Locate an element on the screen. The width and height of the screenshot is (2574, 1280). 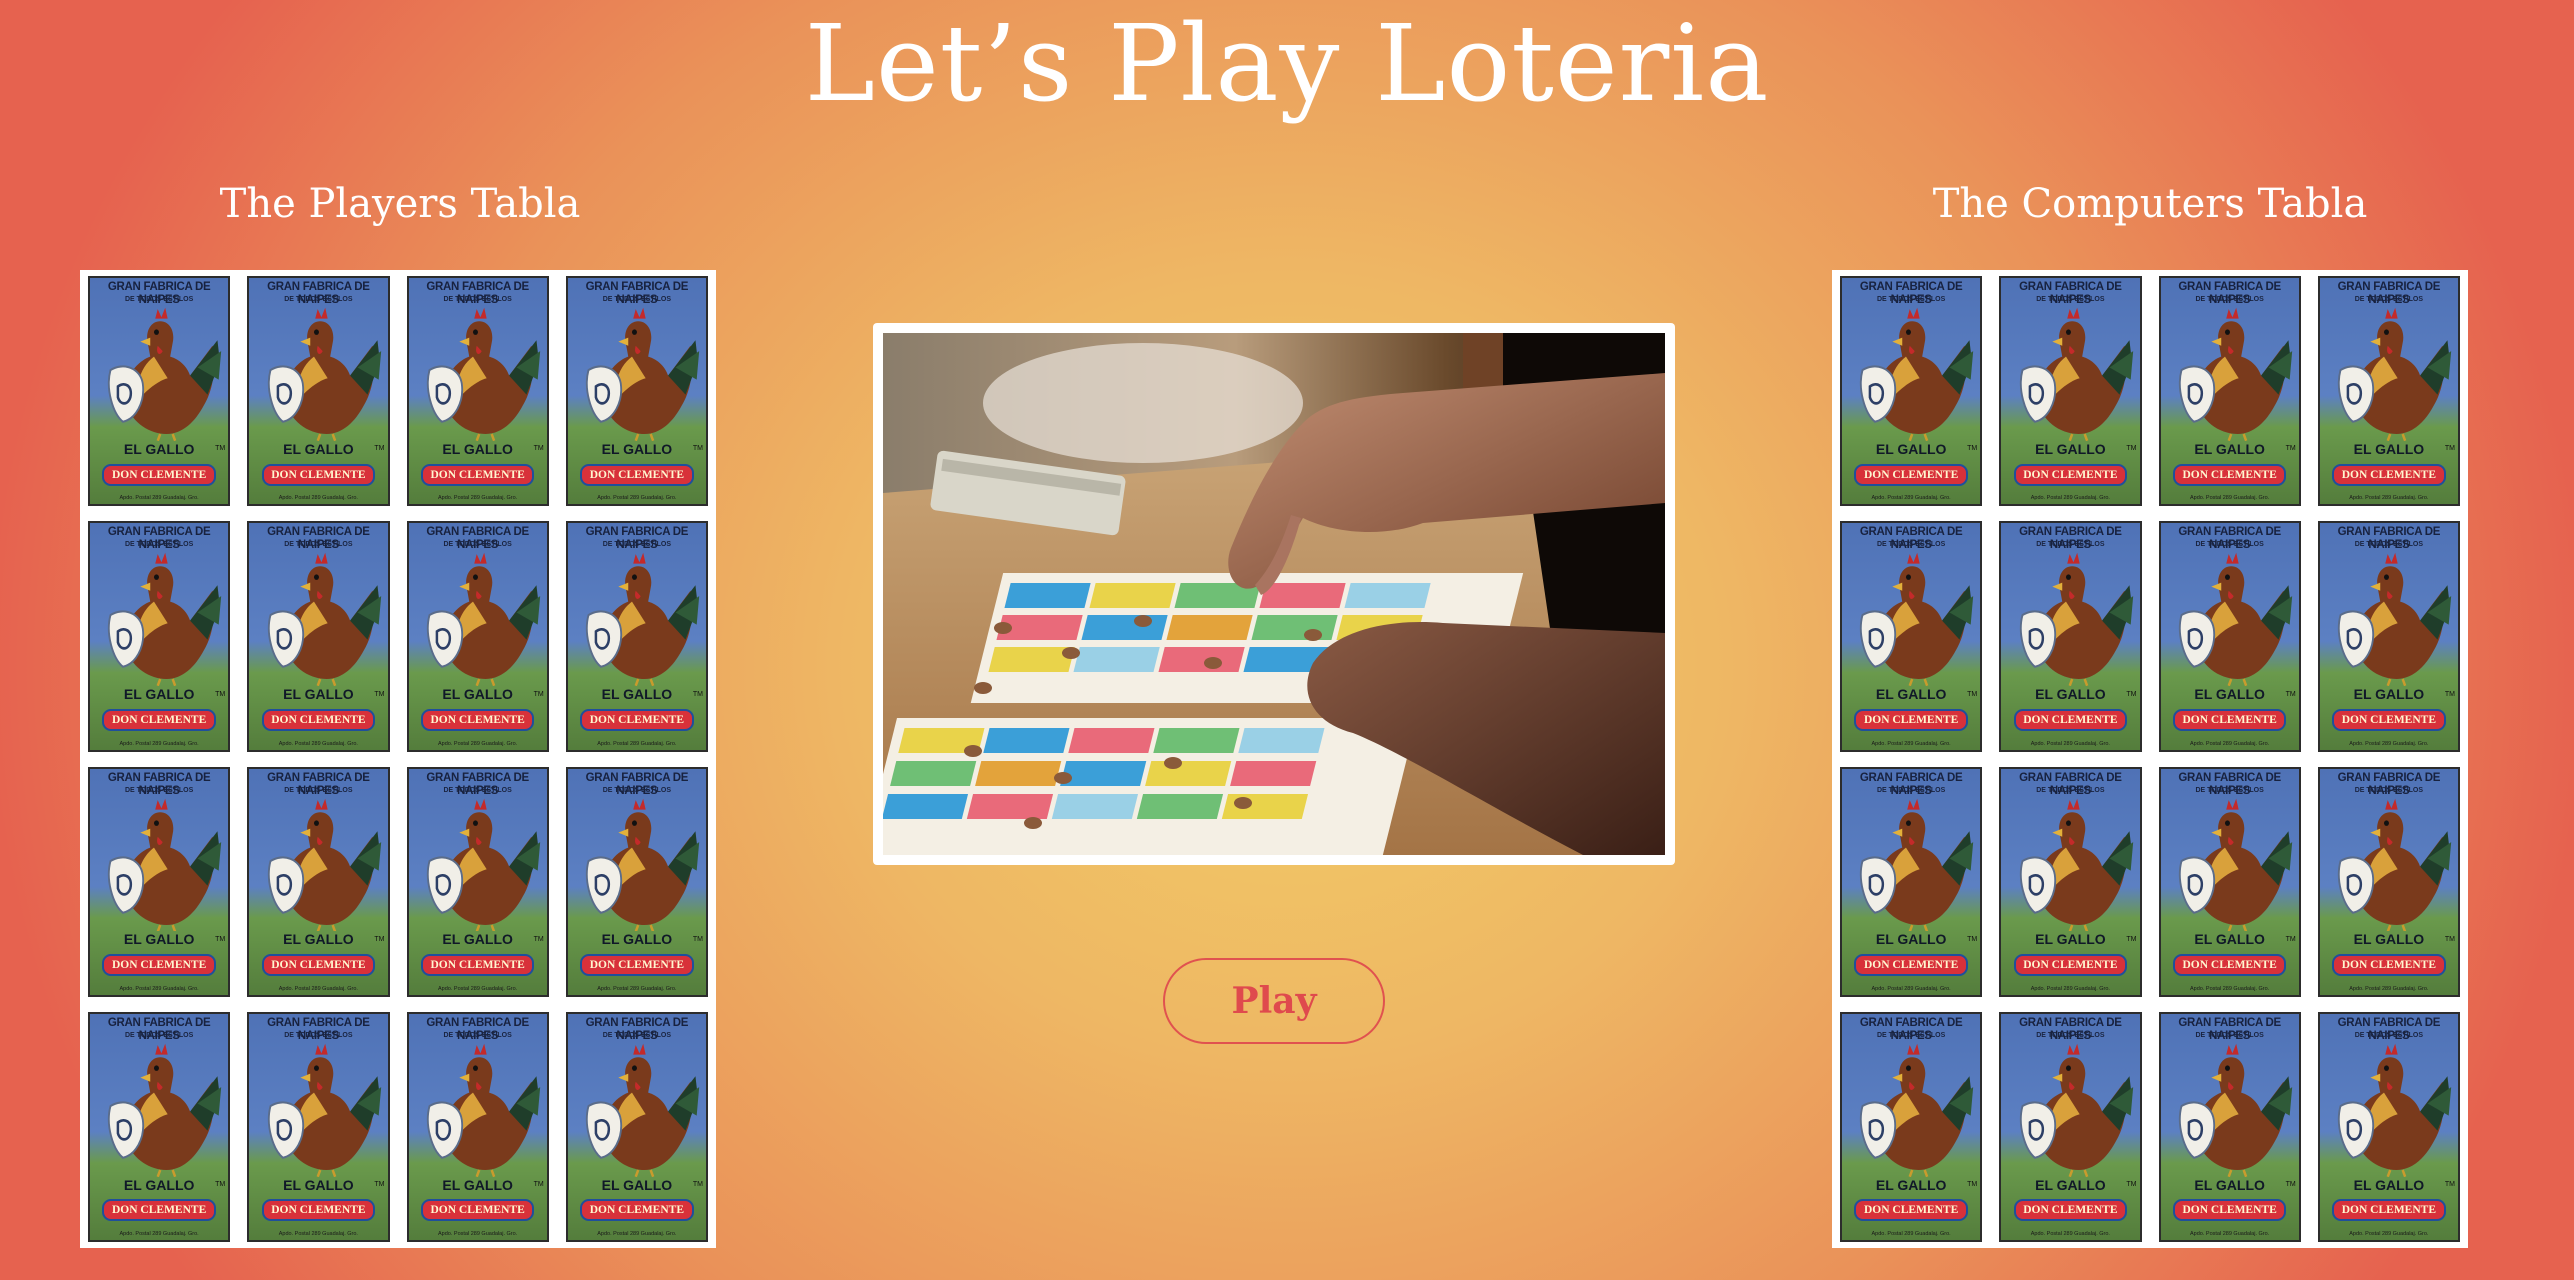
photo-frame is located at coordinates (1274, 594).